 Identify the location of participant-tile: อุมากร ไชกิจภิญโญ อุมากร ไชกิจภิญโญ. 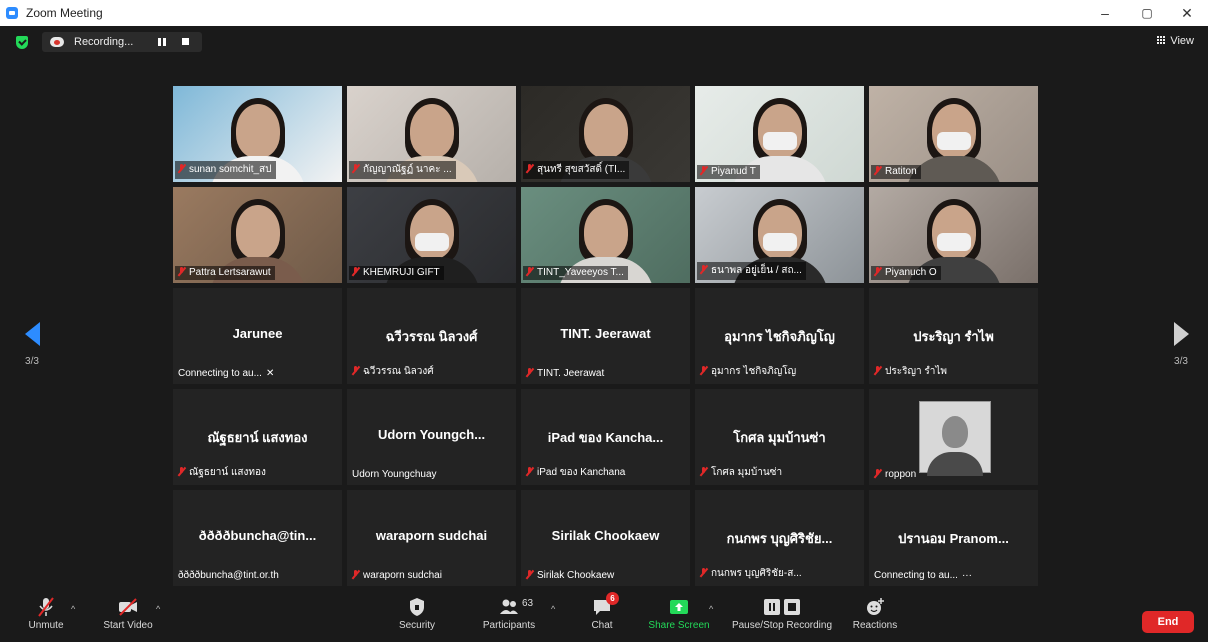
(779, 336).